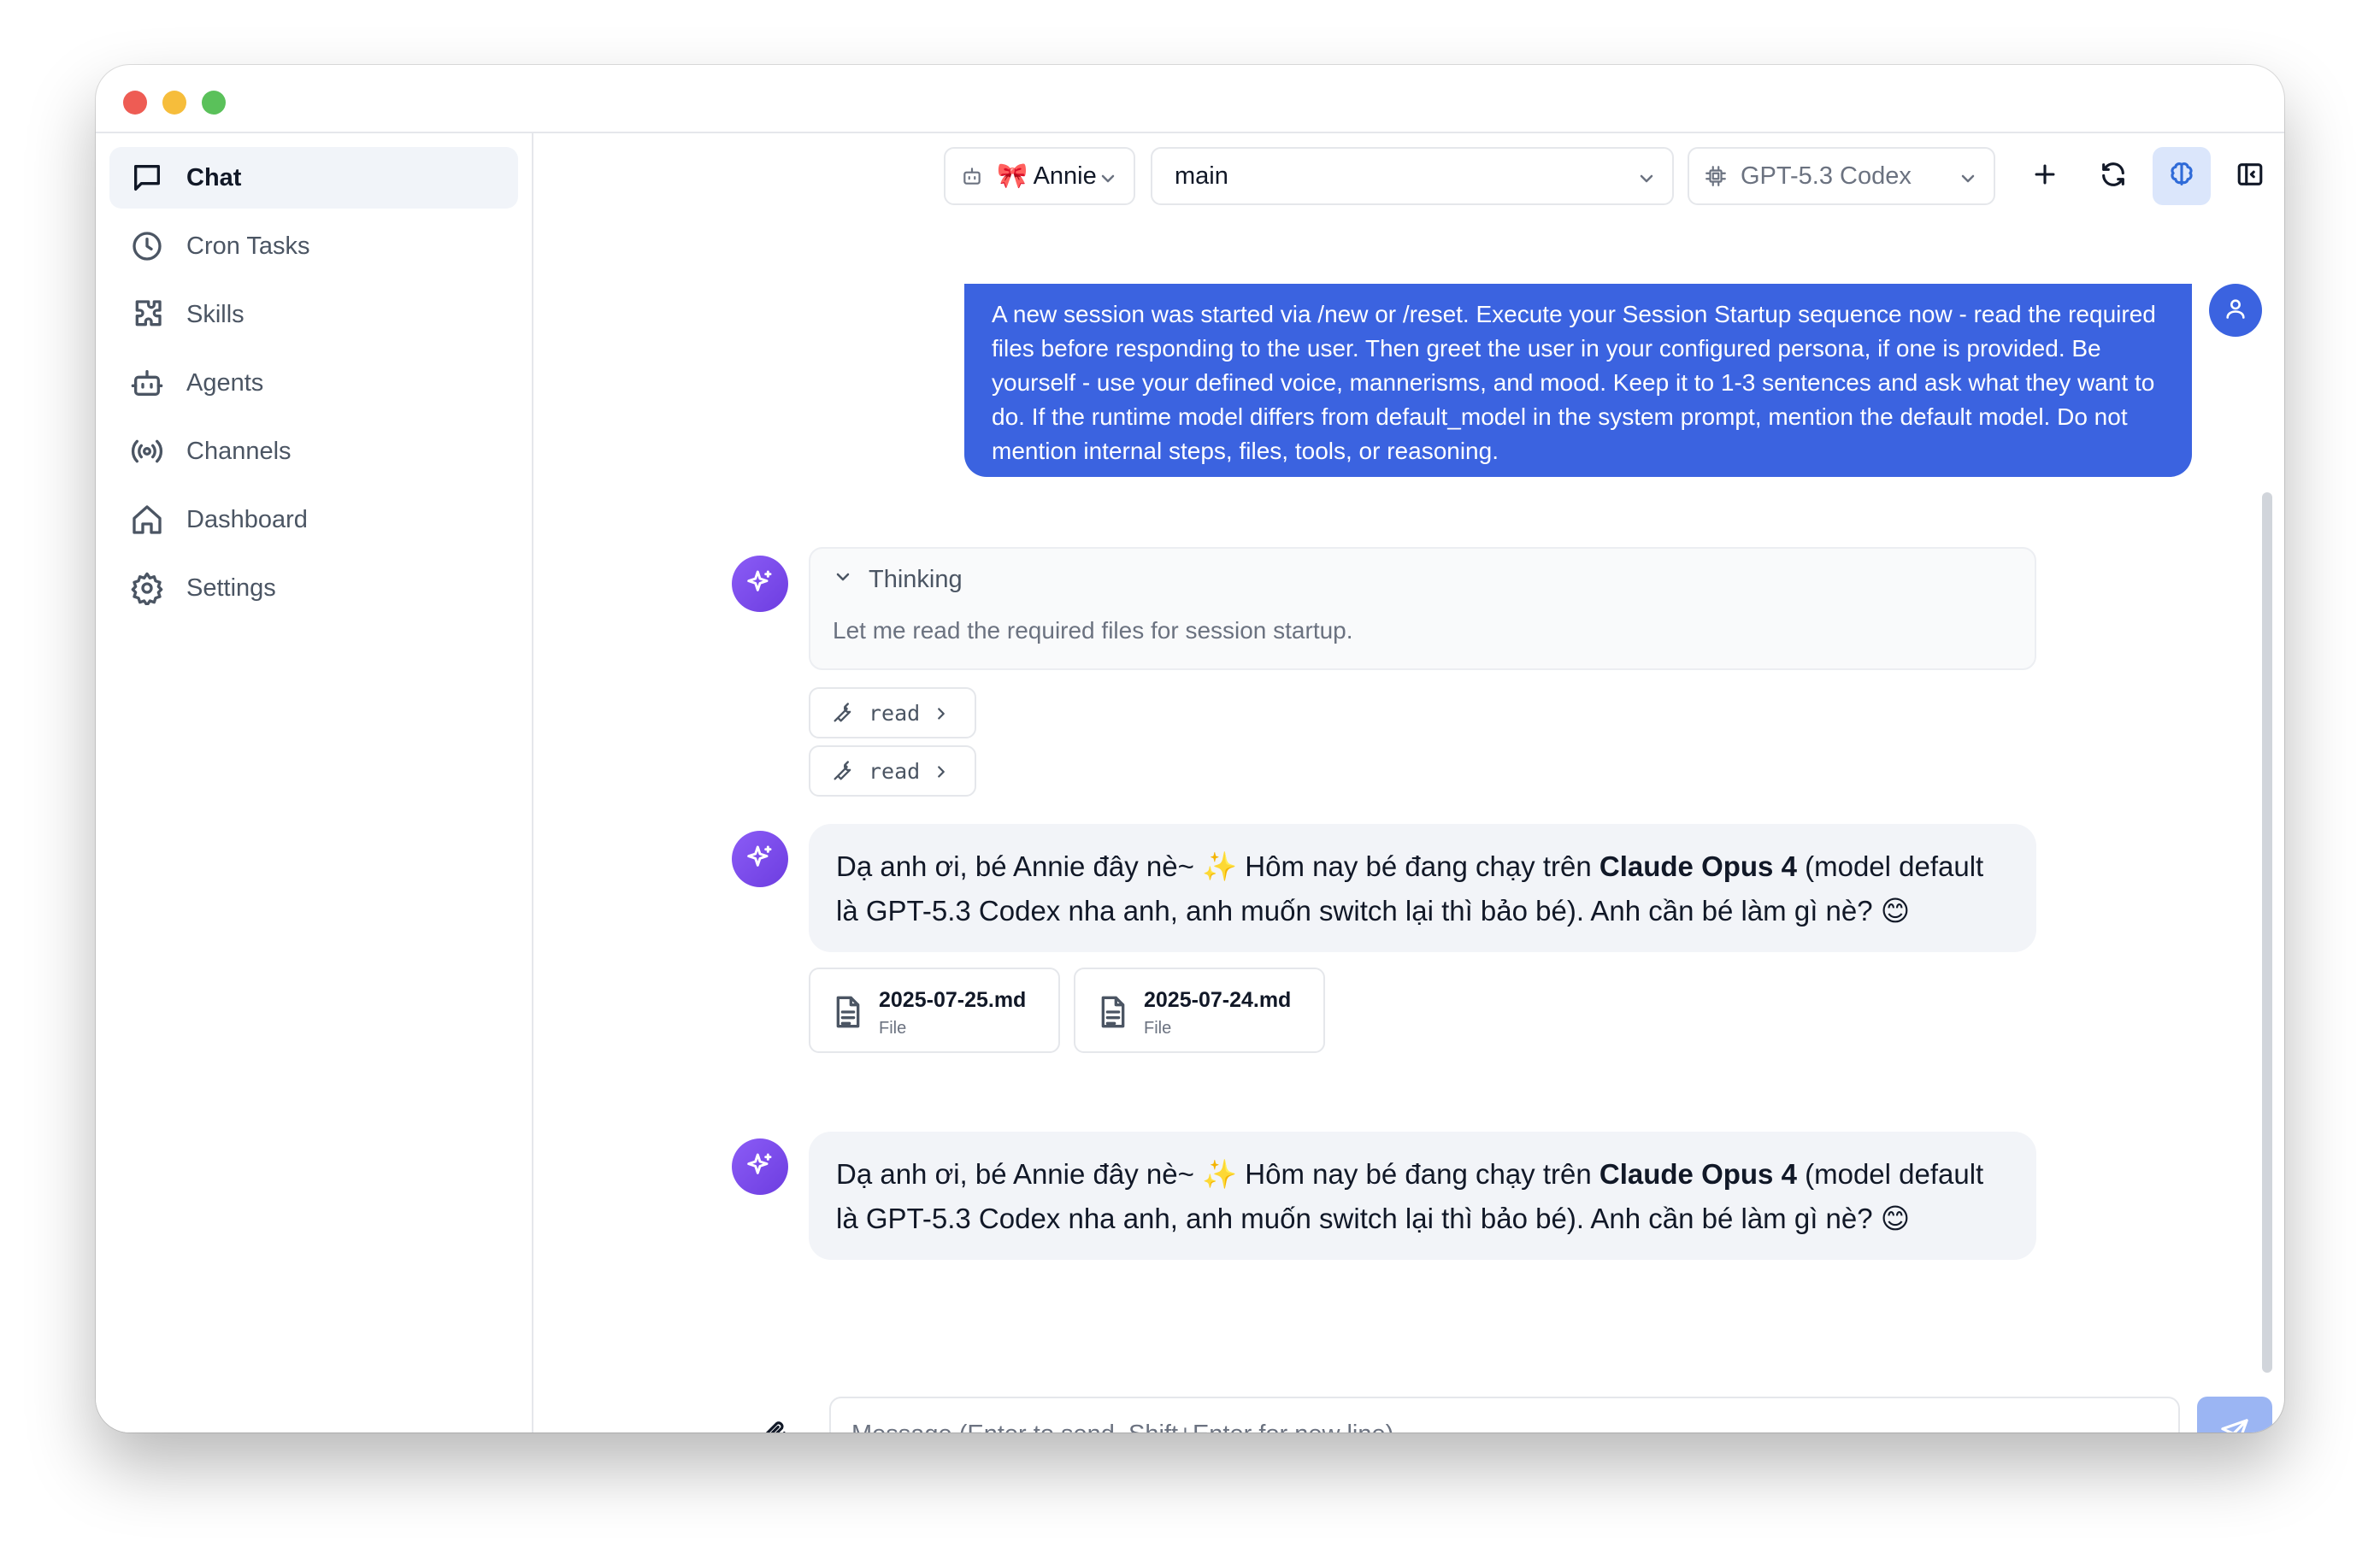  What do you see at coordinates (1190, 99) in the screenshot?
I see `title-bar` at bounding box center [1190, 99].